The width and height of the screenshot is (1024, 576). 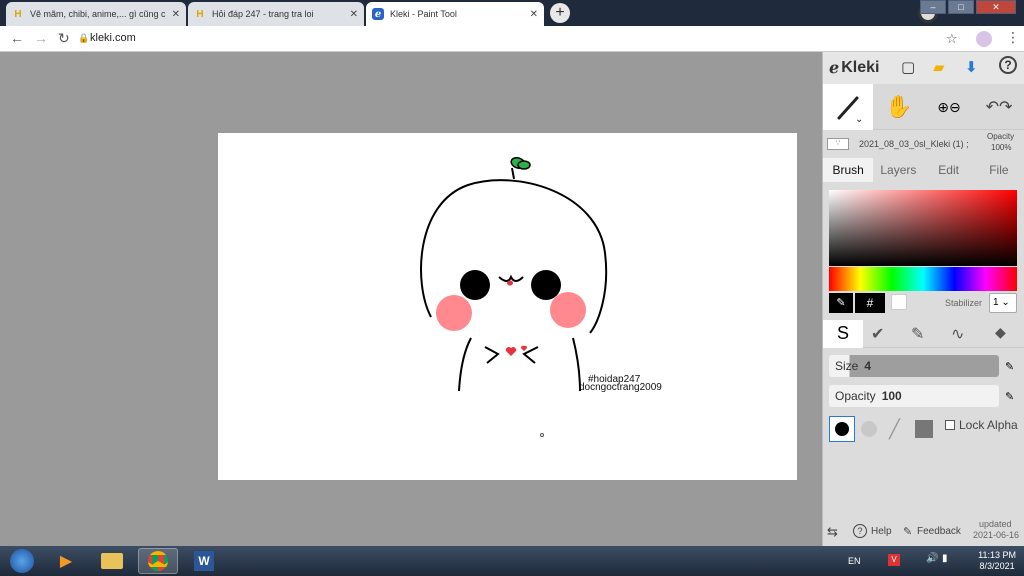 I want to click on chrome-icon, so click(x=158, y=561).